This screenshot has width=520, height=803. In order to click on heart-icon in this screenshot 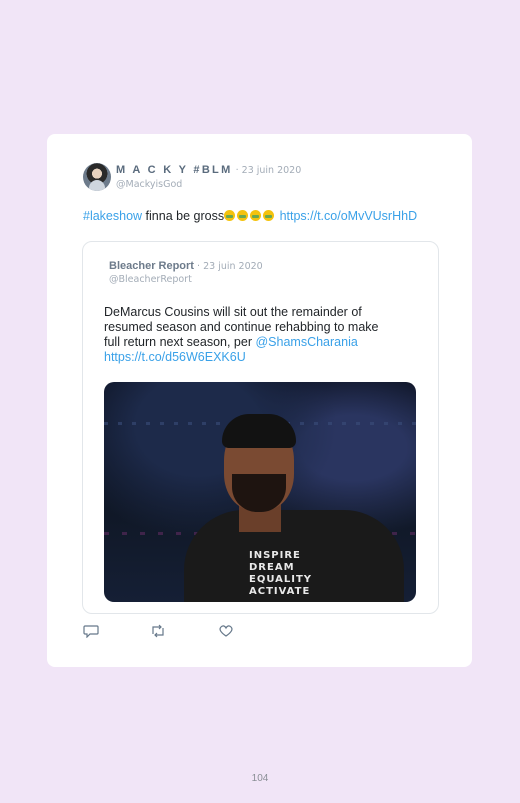, I will do `click(226, 631)`.